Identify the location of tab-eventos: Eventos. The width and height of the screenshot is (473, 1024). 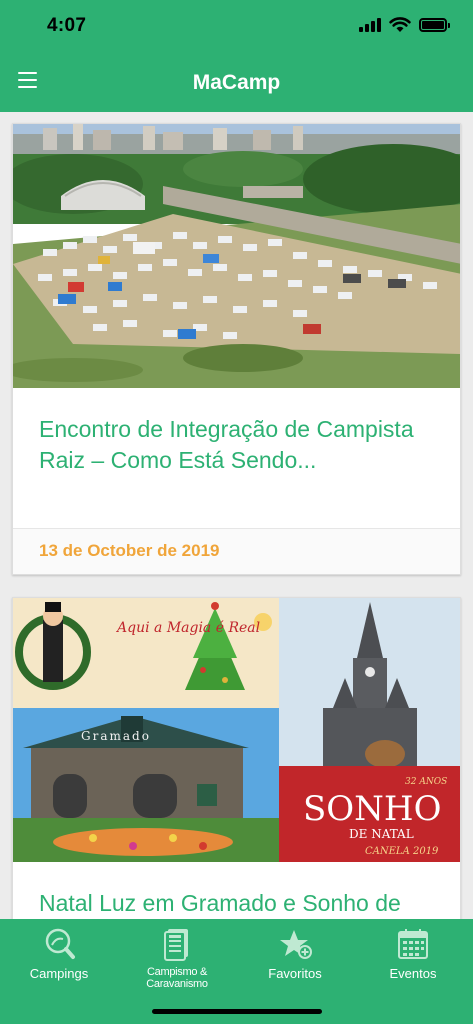
(413, 959).